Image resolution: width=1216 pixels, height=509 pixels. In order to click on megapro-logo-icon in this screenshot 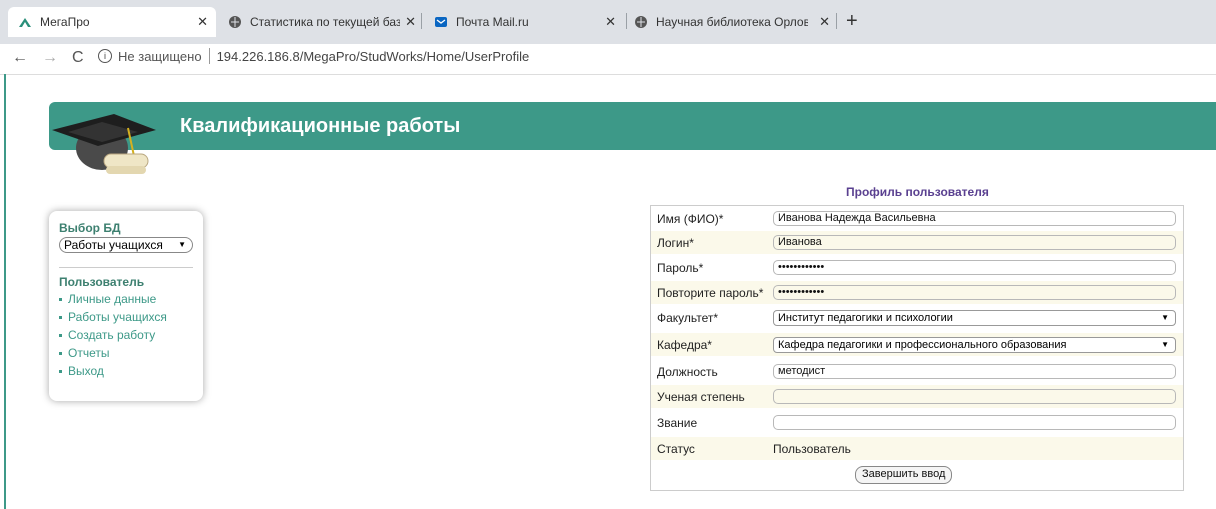, I will do `click(25, 22)`.